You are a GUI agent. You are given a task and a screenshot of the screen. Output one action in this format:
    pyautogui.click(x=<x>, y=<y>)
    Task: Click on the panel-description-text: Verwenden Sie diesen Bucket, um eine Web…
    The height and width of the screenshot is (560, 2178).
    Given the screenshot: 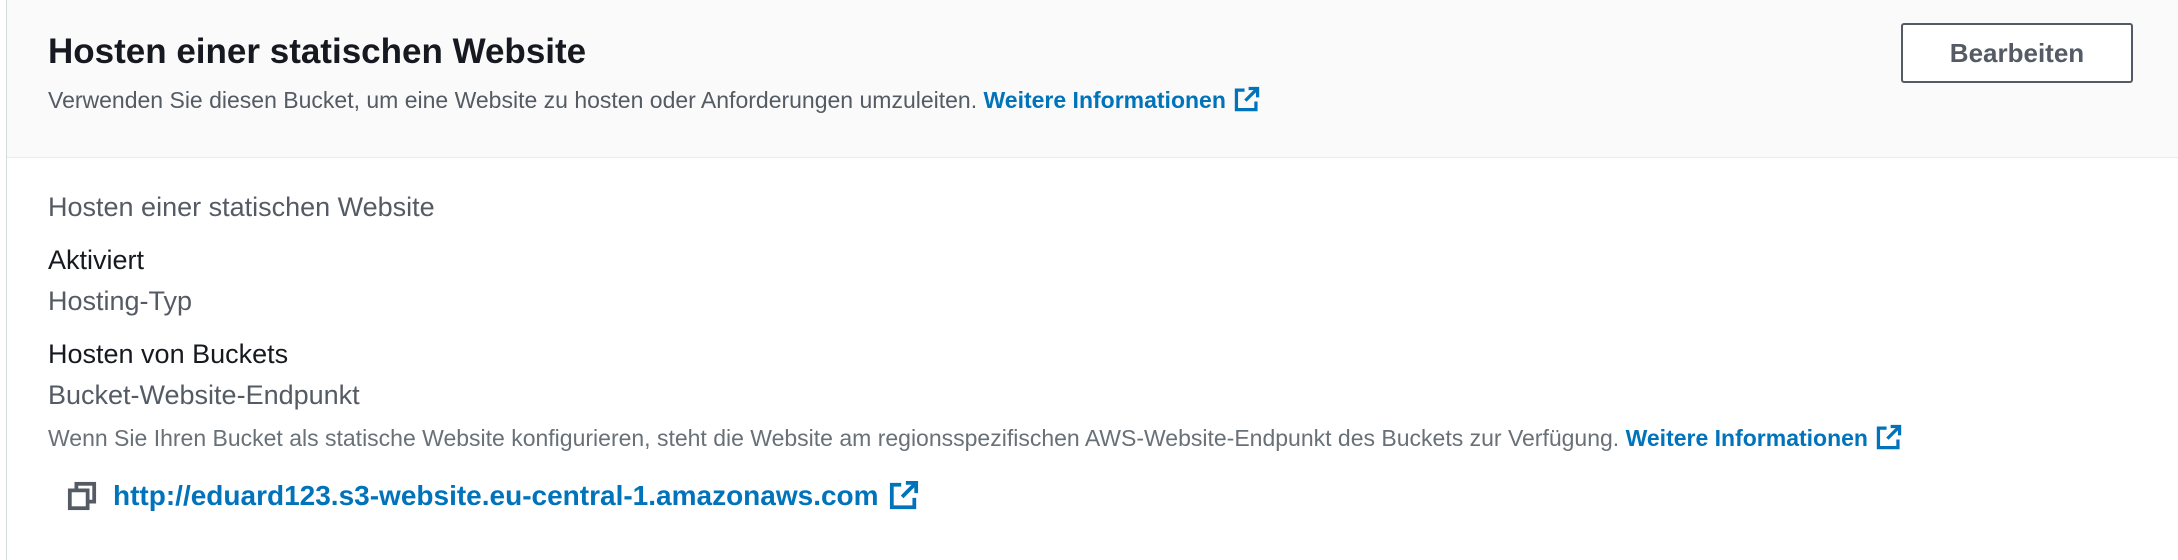 What is the action you would take?
    pyautogui.click(x=513, y=100)
    